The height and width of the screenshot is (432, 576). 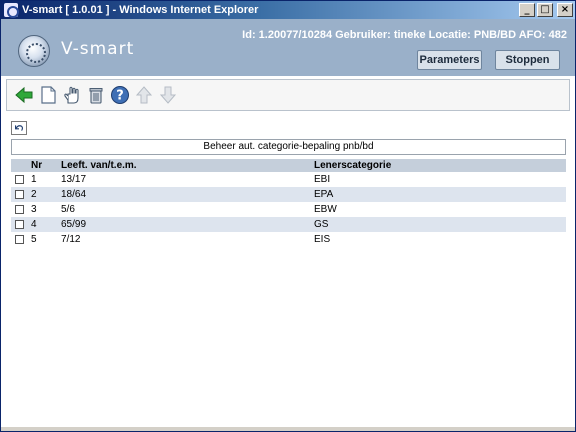 I want to click on cell-category: EBW, so click(x=325, y=209).